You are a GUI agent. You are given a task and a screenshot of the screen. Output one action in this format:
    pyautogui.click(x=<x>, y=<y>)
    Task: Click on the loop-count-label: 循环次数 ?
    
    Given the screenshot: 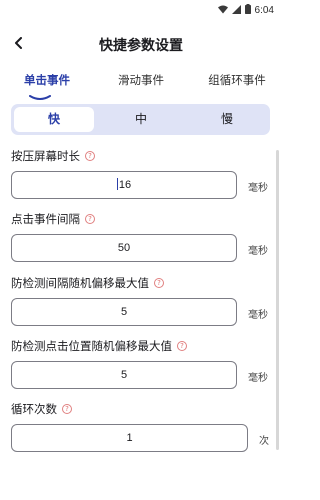 What is the action you would take?
    pyautogui.click(x=41, y=409)
    